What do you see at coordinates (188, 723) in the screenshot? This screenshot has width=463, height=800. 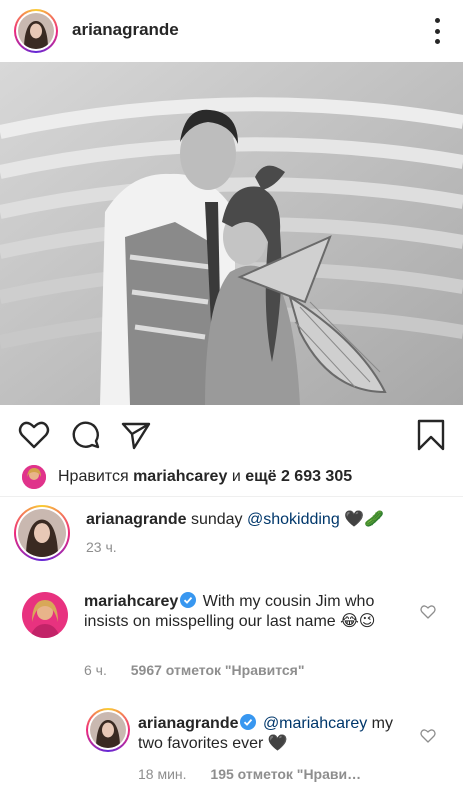 I see `reply-username: arianagrande` at bounding box center [188, 723].